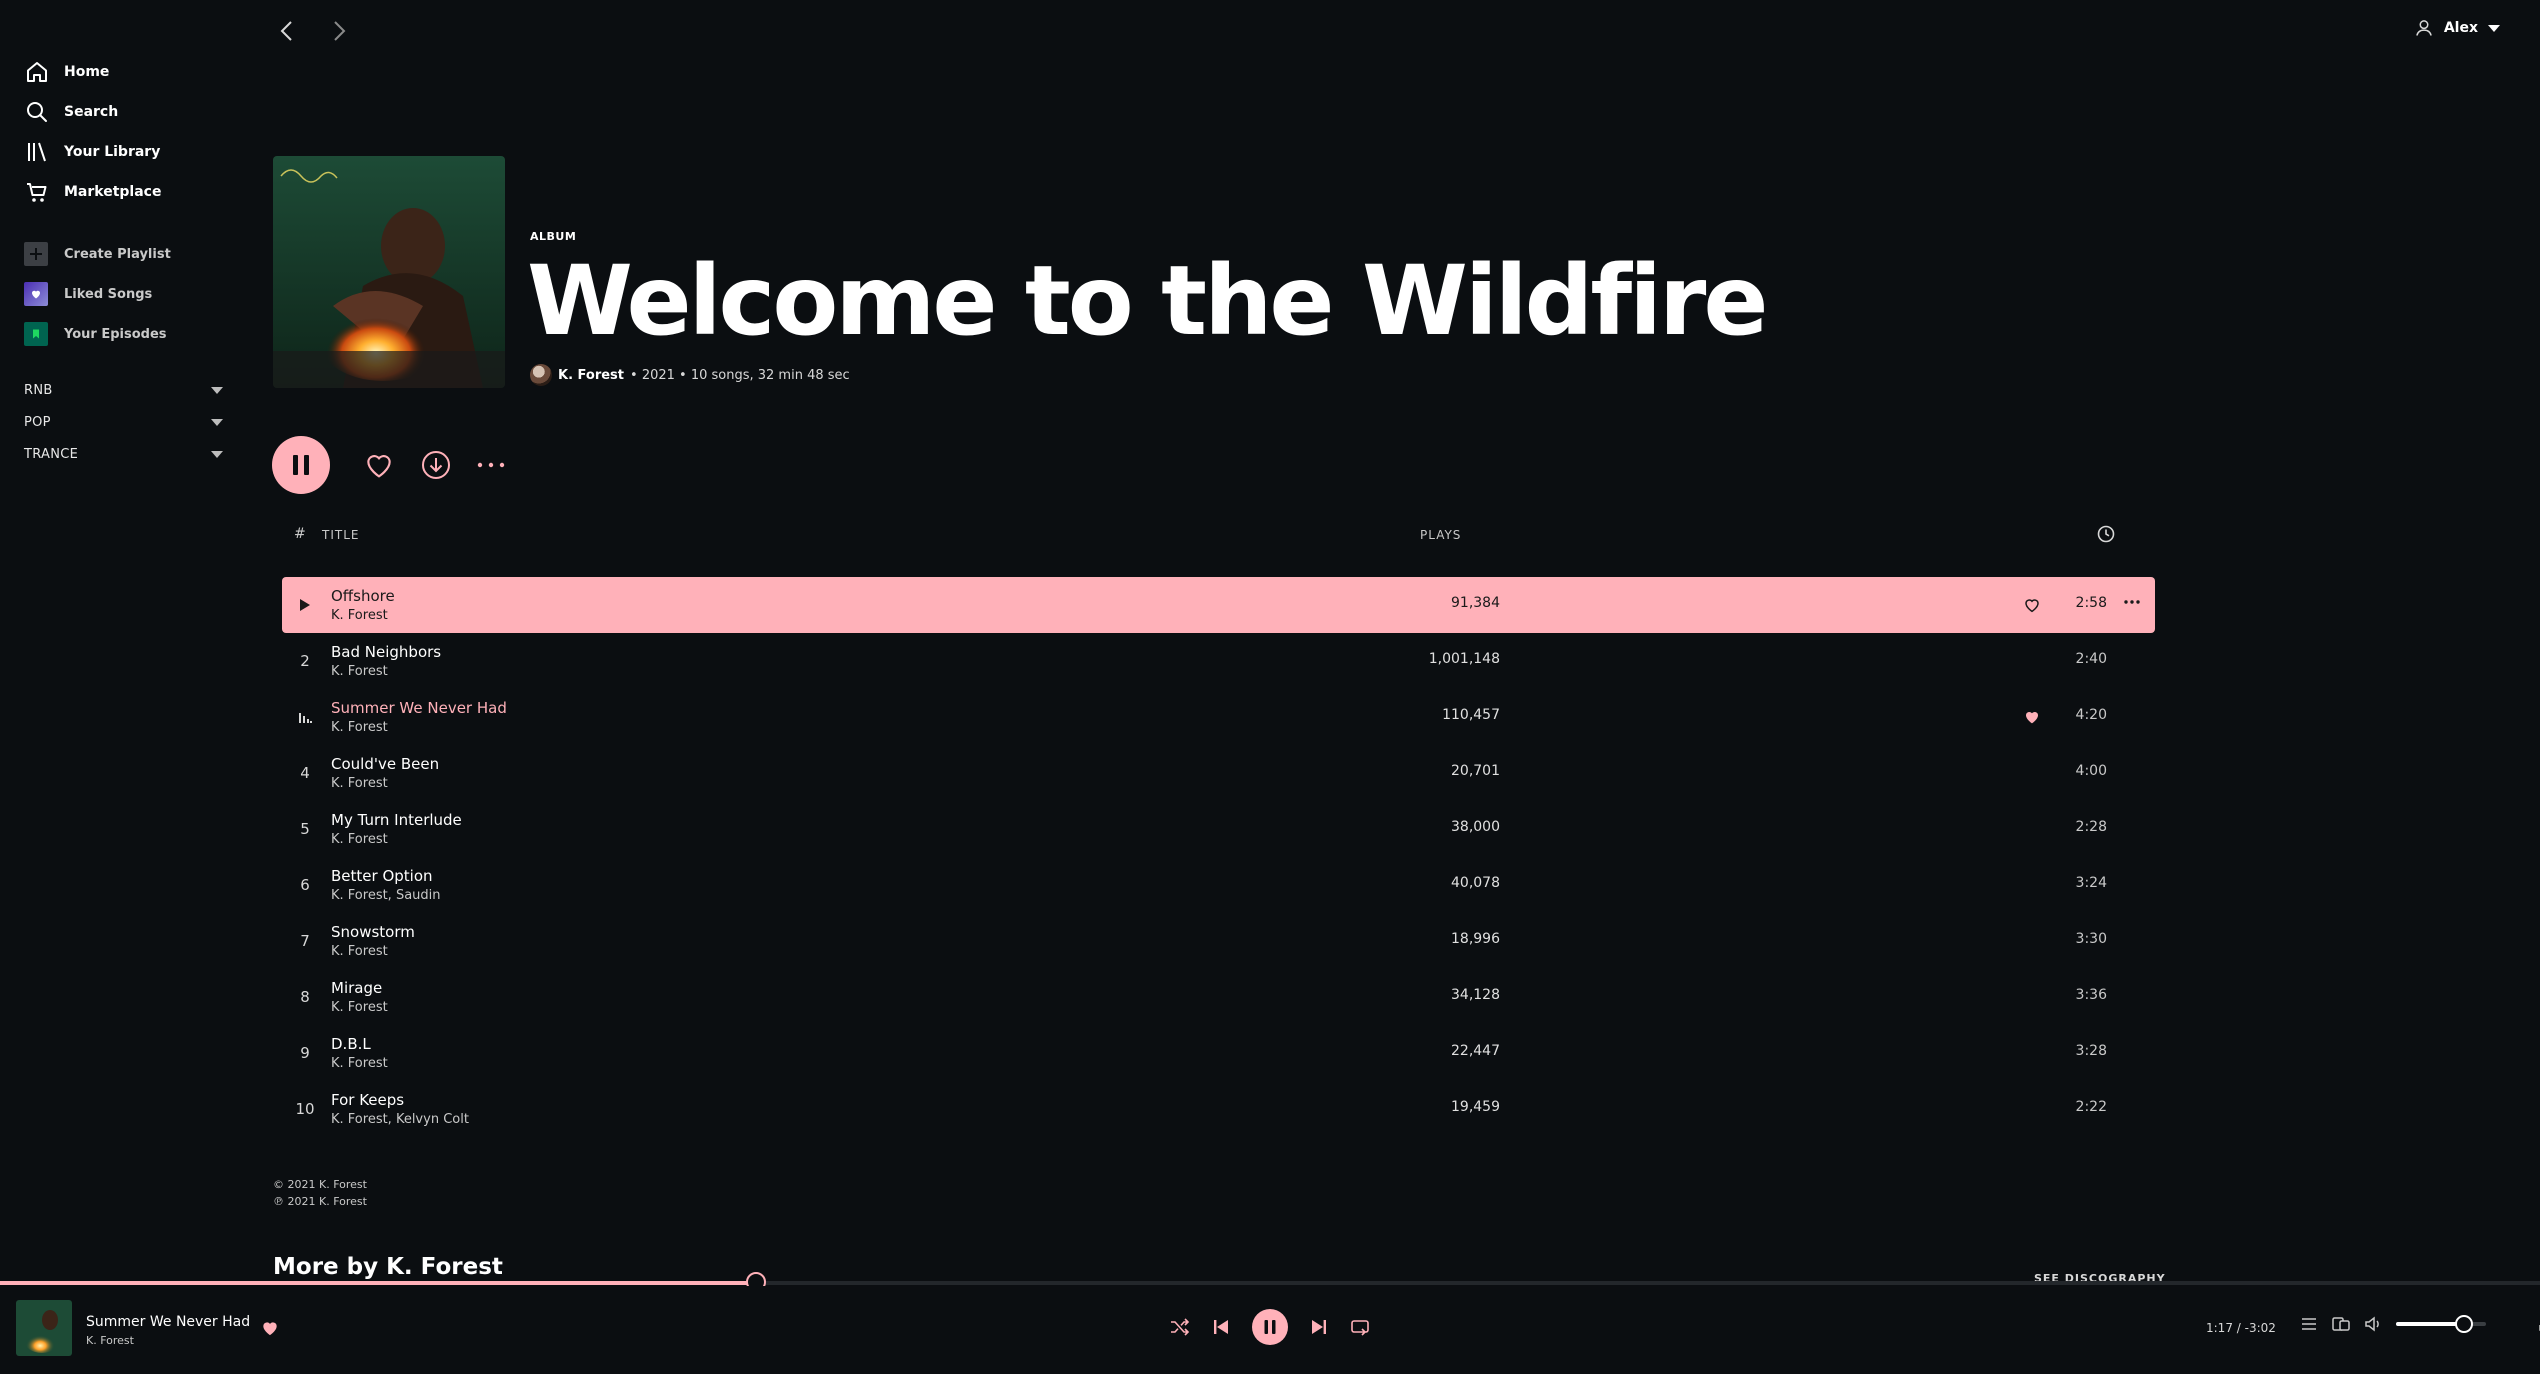 The width and height of the screenshot is (2540, 1374). Describe the element at coordinates (217, 390) in the screenshot. I see `chevron-down-icon` at that location.